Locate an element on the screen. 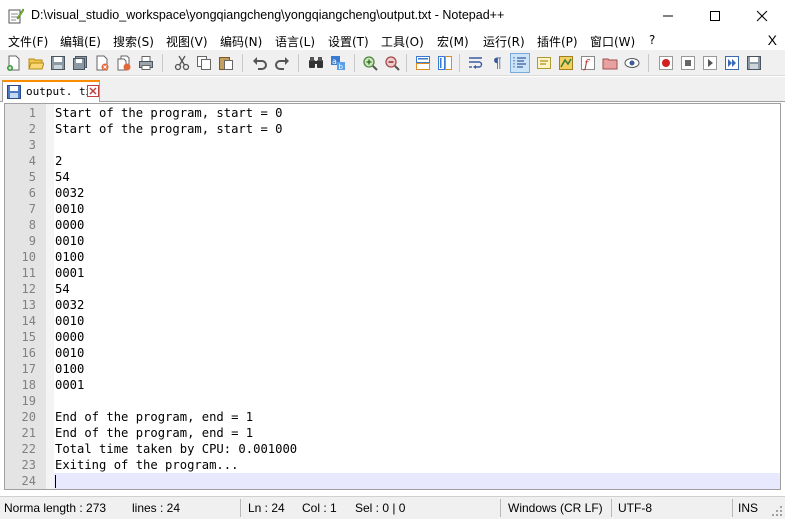 Image resolution: width=785 pixels, height=519 pixels. document-map-icon is located at coordinates (566, 63).